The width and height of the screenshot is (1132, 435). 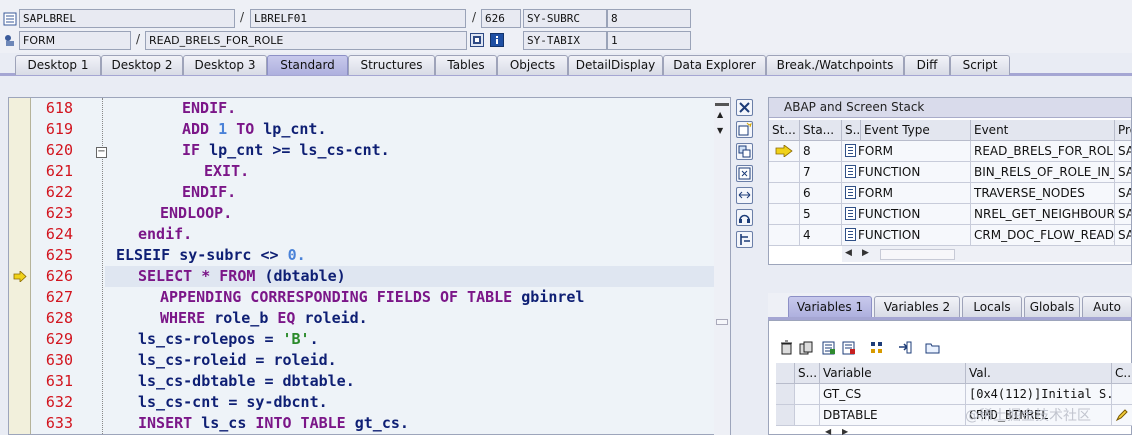 I want to click on tab-detail-display: DetailDisplay, so click(x=615, y=65).